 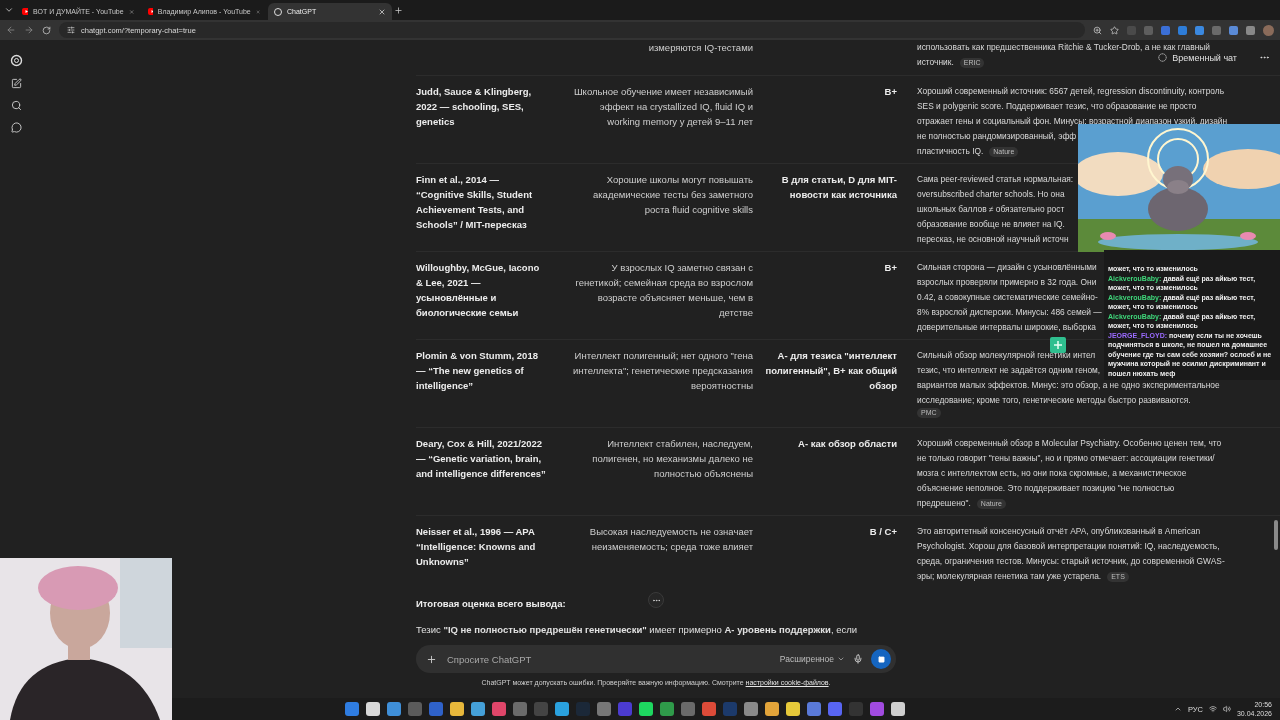 I want to click on bookmark-icon, so click(x=1114, y=30).